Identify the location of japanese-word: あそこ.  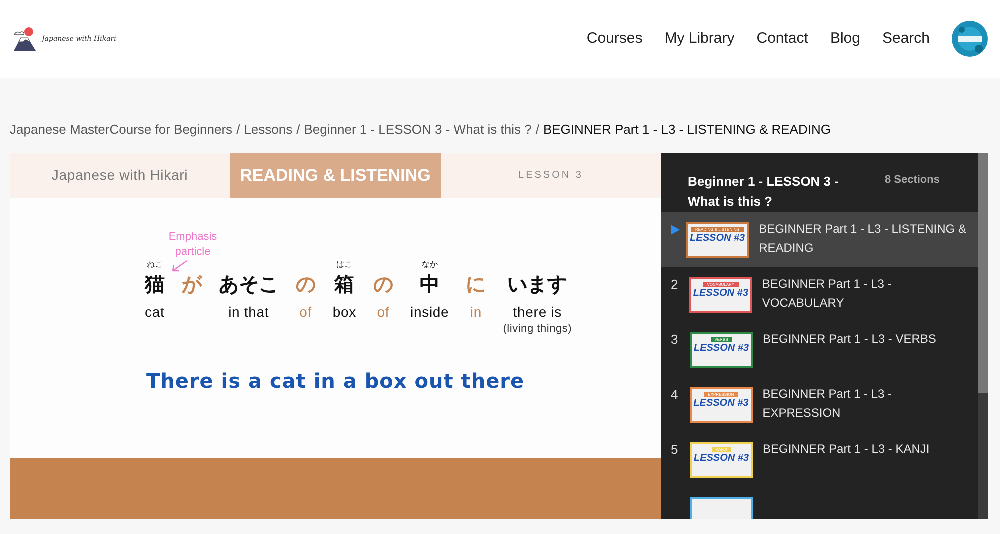
(248, 284).